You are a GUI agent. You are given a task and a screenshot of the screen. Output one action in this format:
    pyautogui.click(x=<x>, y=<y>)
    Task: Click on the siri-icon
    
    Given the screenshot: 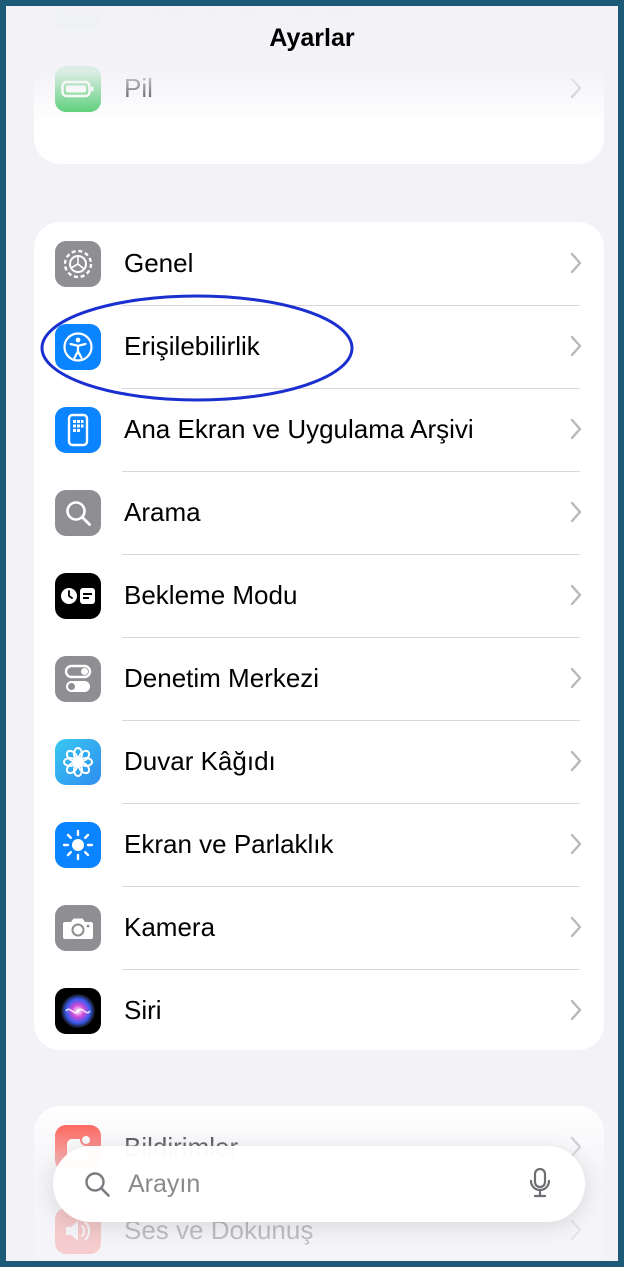 What is the action you would take?
    pyautogui.click(x=78, y=1011)
    